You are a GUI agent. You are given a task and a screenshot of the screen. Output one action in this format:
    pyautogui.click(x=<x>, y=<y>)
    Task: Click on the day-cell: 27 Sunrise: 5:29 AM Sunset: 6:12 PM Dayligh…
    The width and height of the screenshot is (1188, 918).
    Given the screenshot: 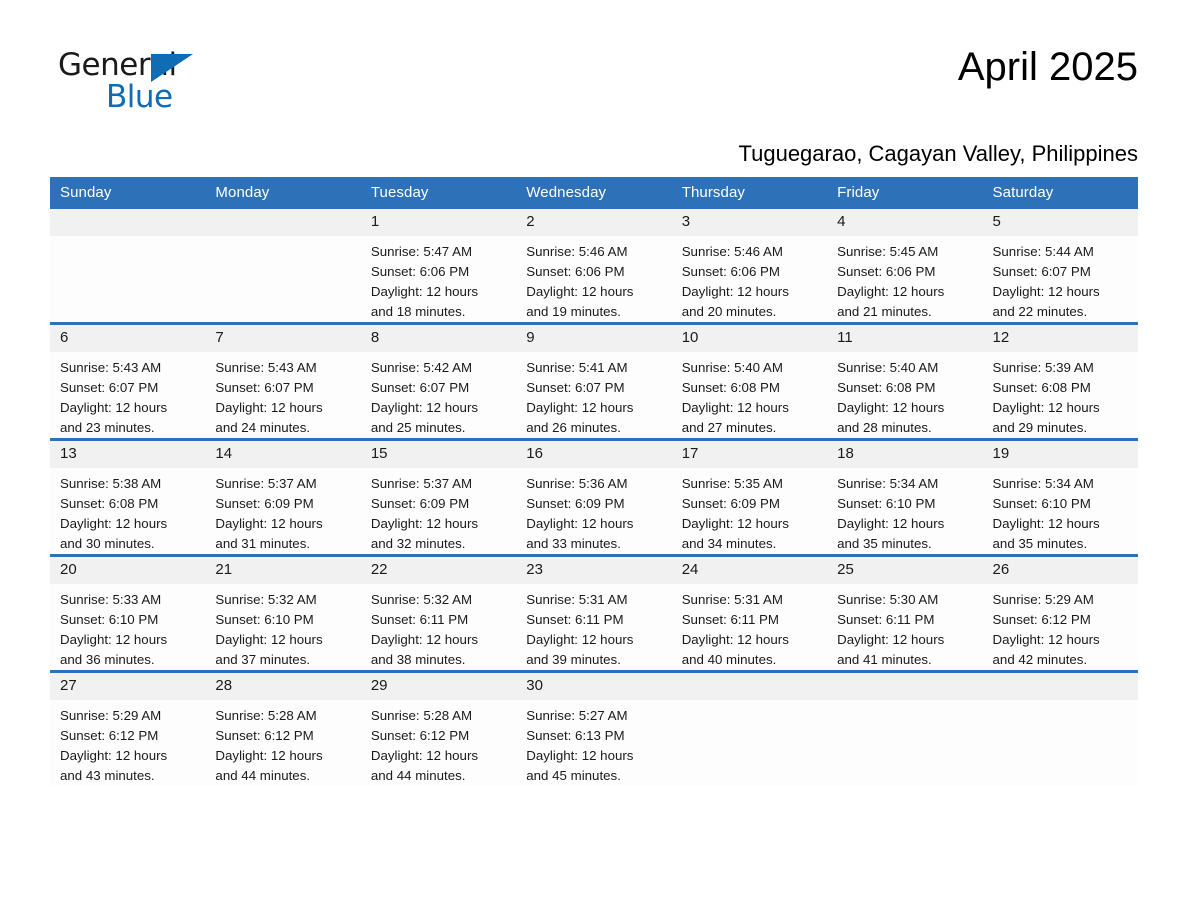 What is the action you would take?
    pyautogui.click(x=128, y=728)
    